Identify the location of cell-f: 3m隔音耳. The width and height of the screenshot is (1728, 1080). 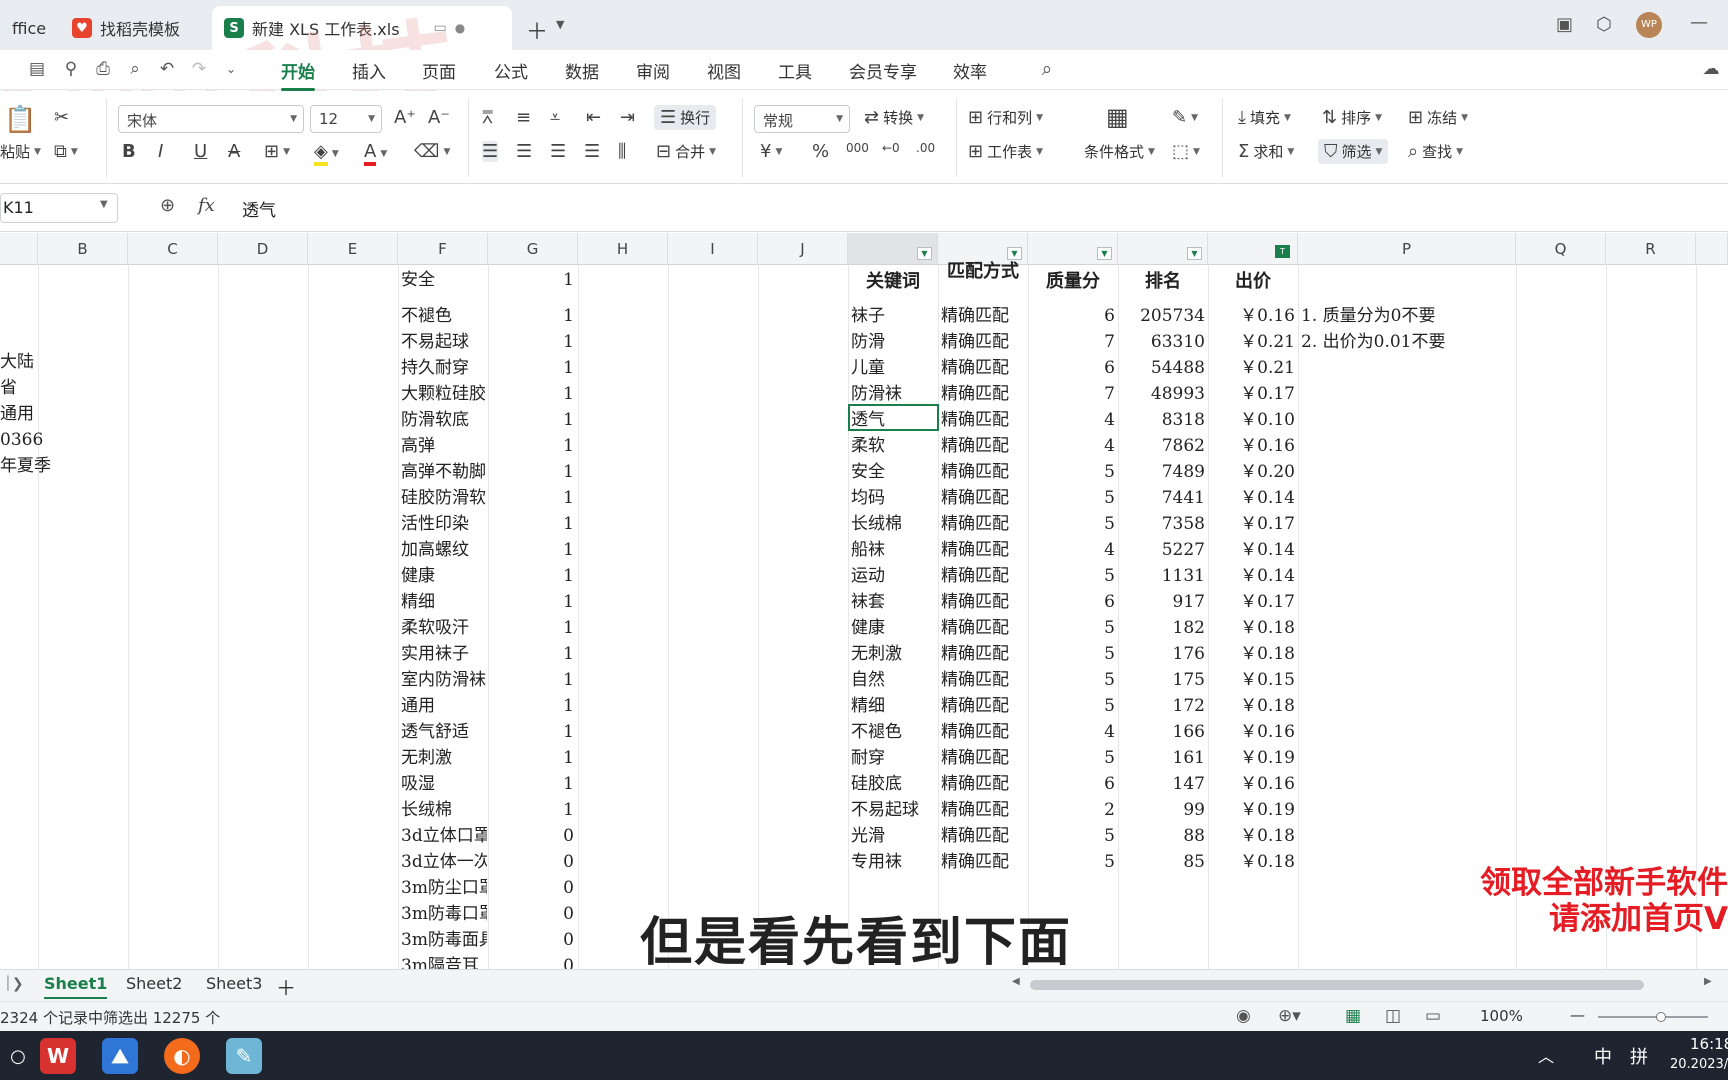
(444, 961).